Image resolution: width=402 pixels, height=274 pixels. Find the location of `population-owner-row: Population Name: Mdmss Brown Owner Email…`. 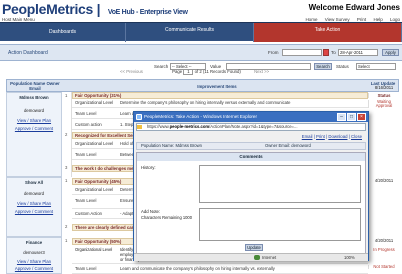

population-owner-row: Population Name: Mdmss Brown Owner Email… is located at coordinates (251, 146).